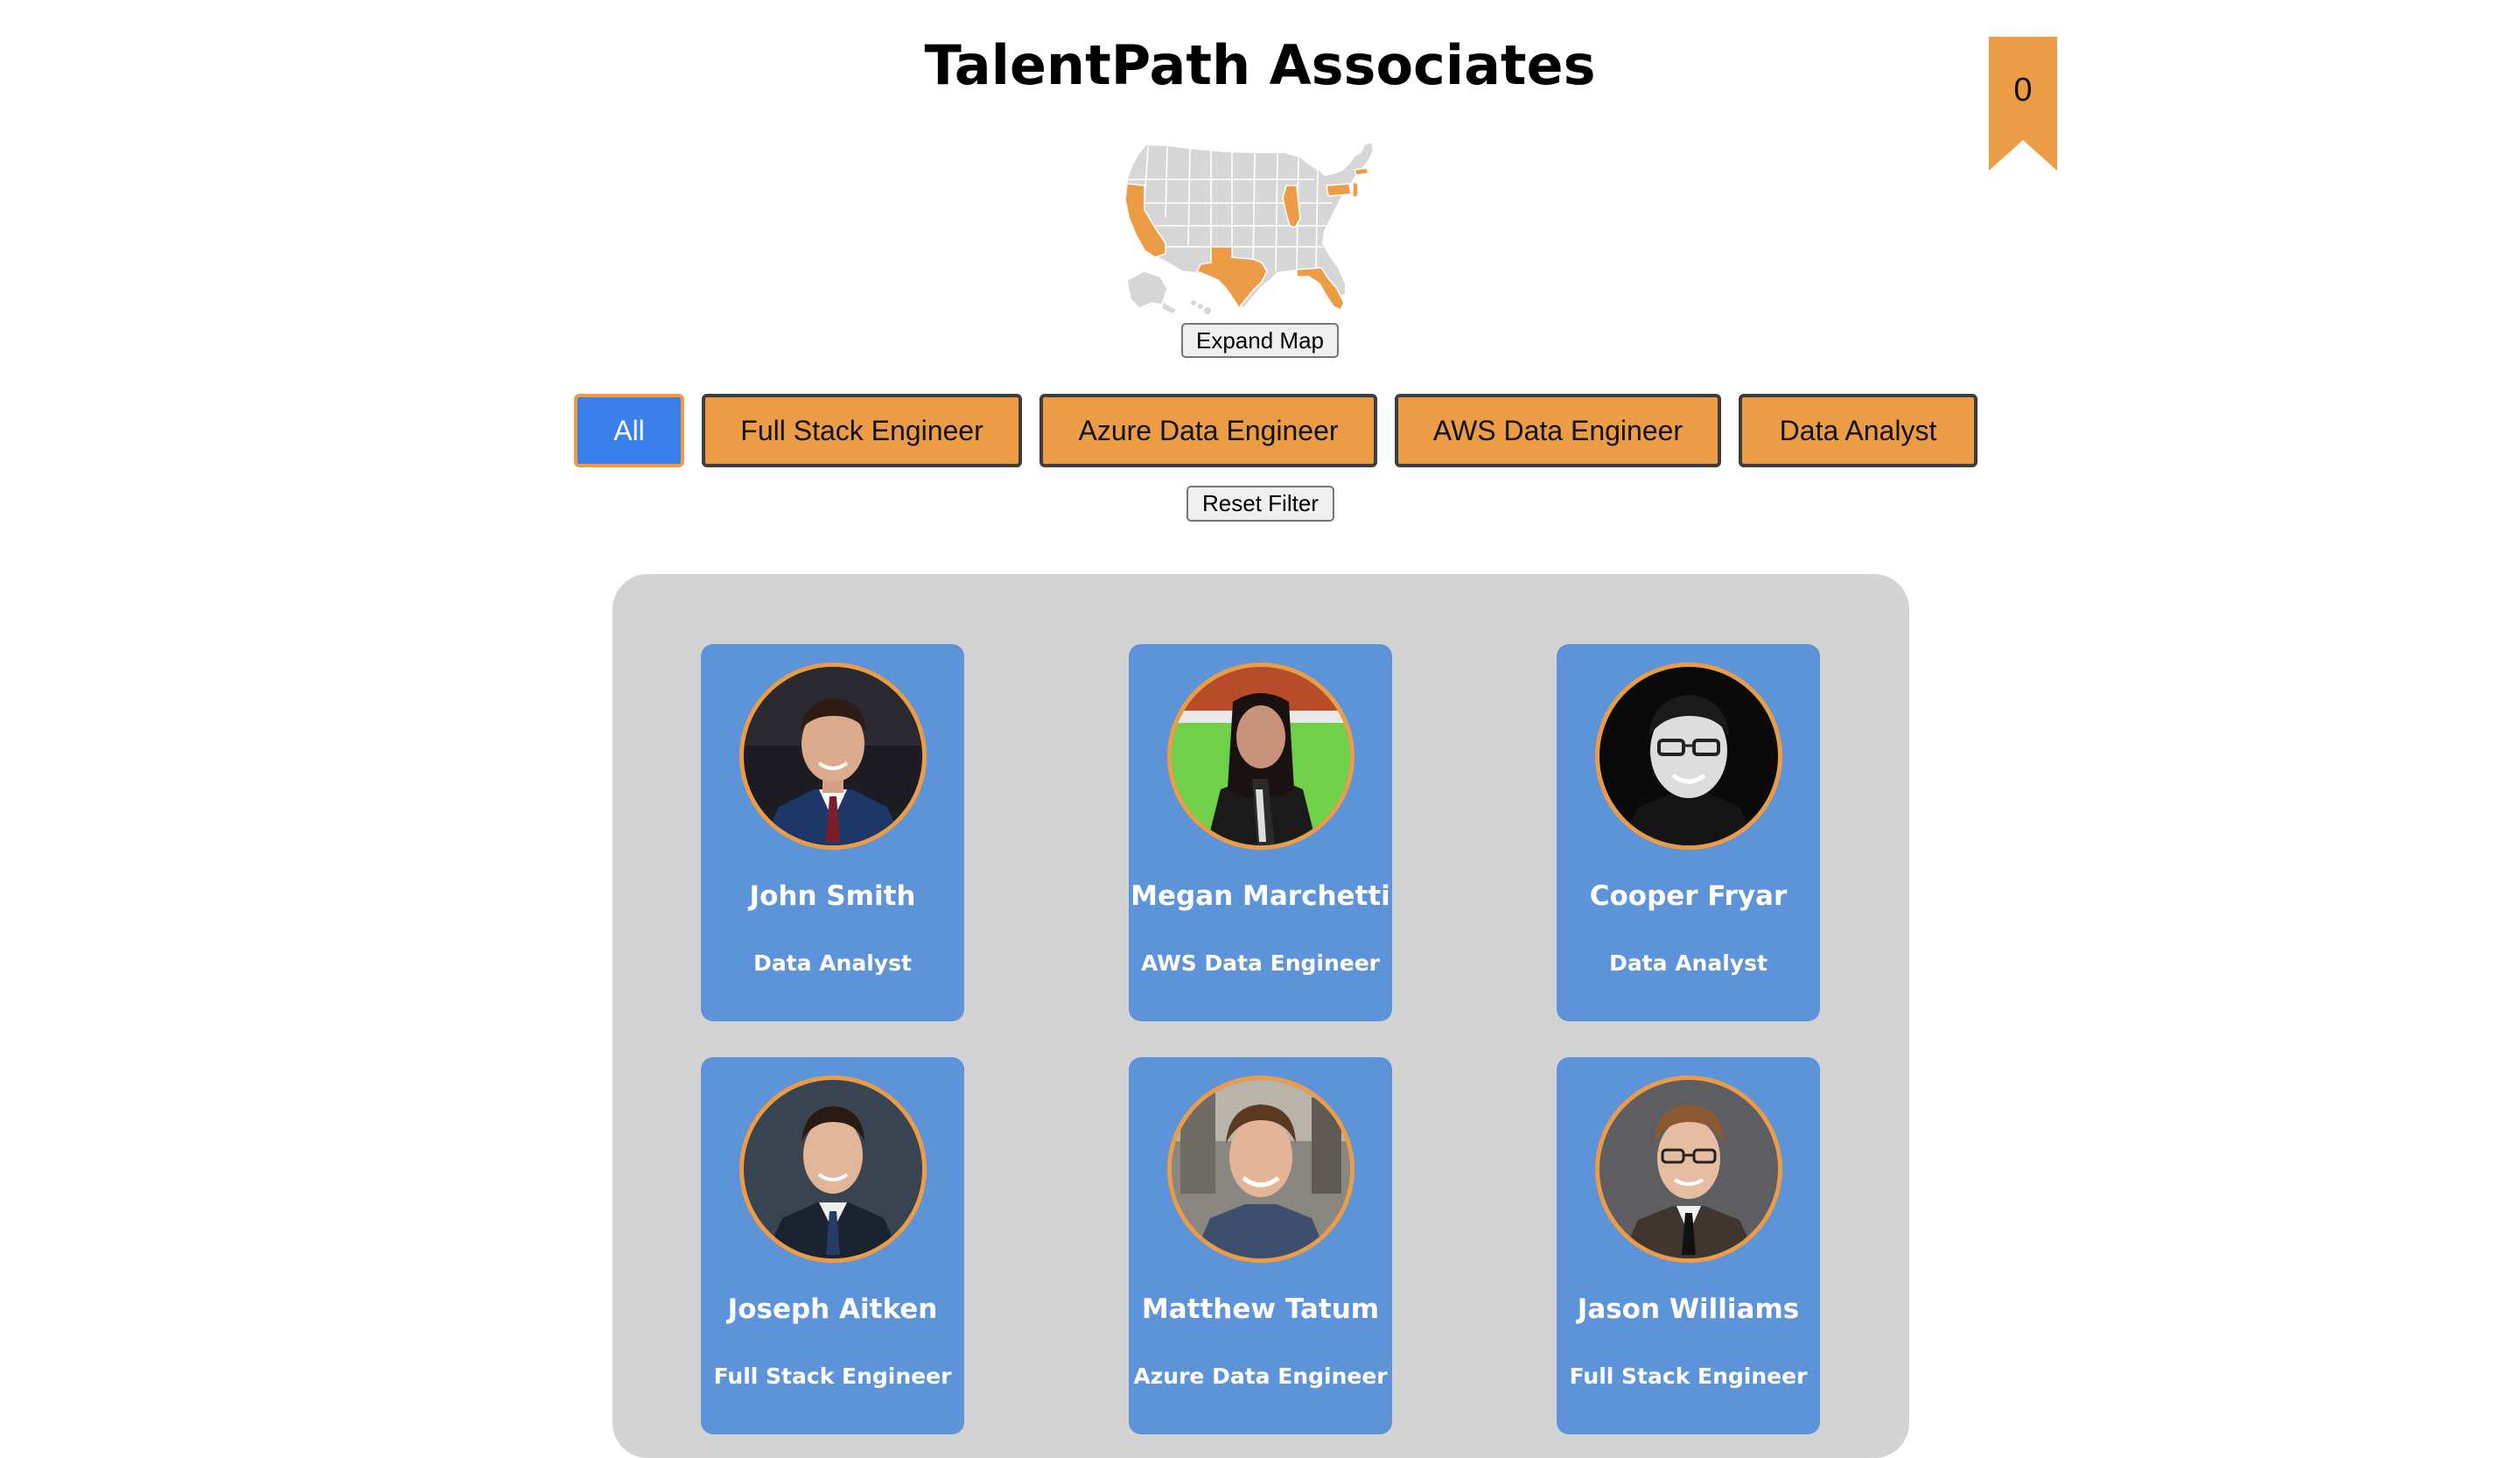 This screenshot has width=2520, height=1458. I want to click on associate-card: John Smith Data Analyst, so click(832, 832).